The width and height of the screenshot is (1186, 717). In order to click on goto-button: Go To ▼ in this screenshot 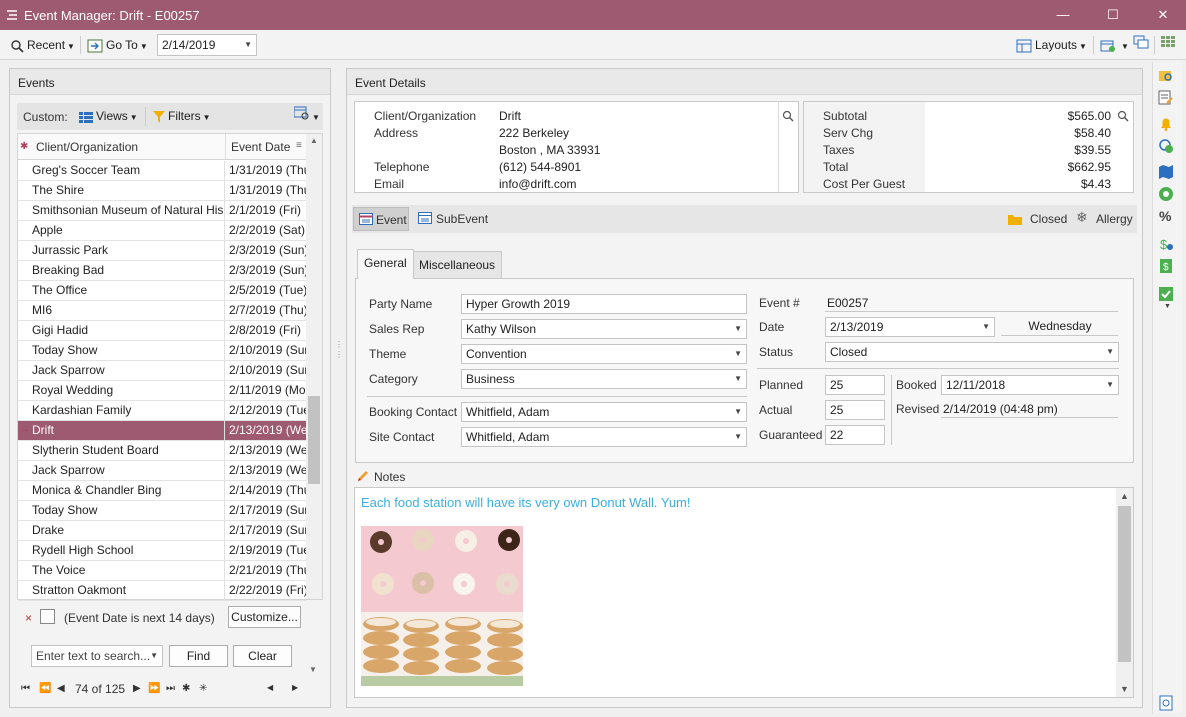, I will do `click(117, 45)`.